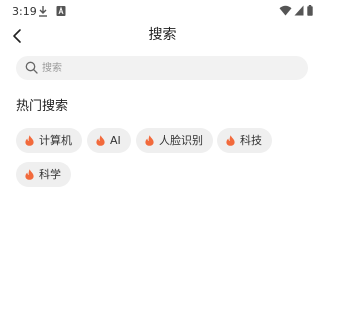  What do you see at coordinates (24, 11) in the screenshot?
I see `status-time: 3:19` at bounding box center [24, 11].